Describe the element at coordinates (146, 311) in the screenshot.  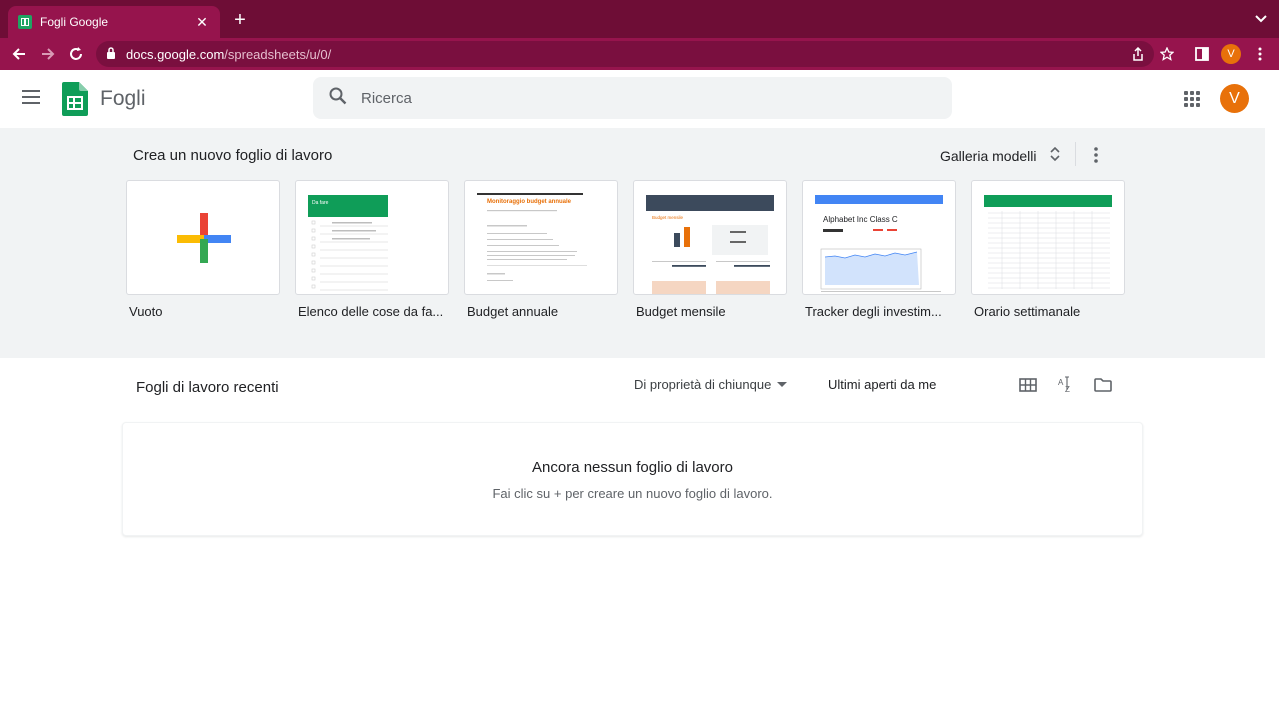
I see `template-label: Vuoto` at that location.